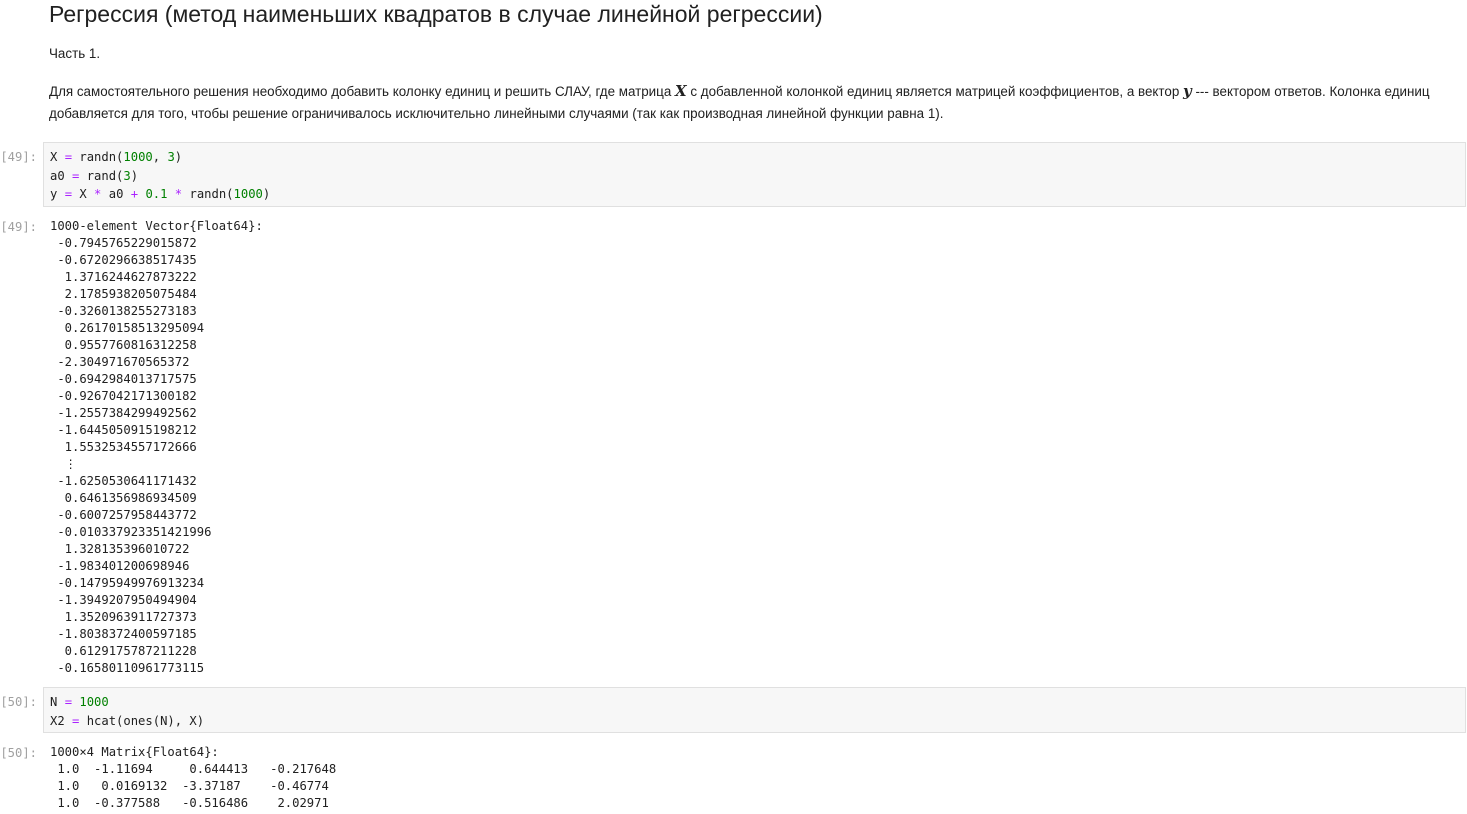  I want to click on output-line: 1.0 -1.11694 0.644413 -0.217648, so click(193, 769).